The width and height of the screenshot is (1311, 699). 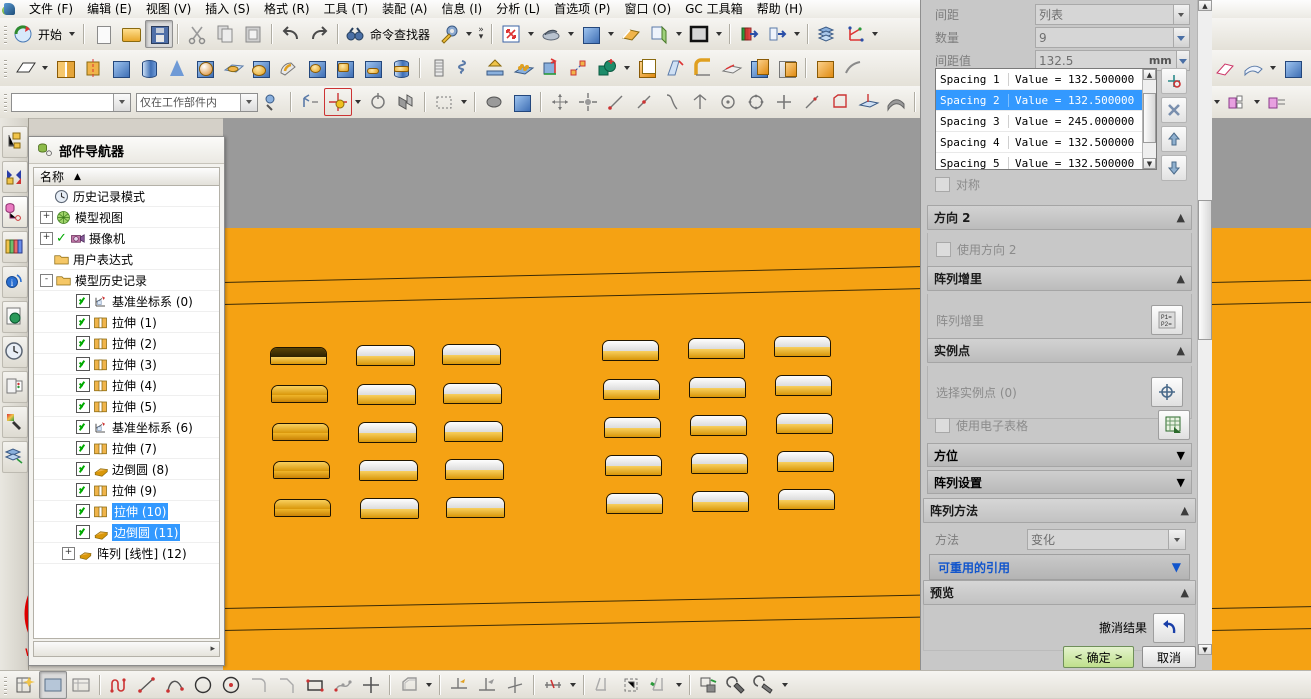 What do you see at coordinates (227, 9) in the screenshot?
I see `menu-item-insert: 插入 (S)` at bounding box center [227, 9].